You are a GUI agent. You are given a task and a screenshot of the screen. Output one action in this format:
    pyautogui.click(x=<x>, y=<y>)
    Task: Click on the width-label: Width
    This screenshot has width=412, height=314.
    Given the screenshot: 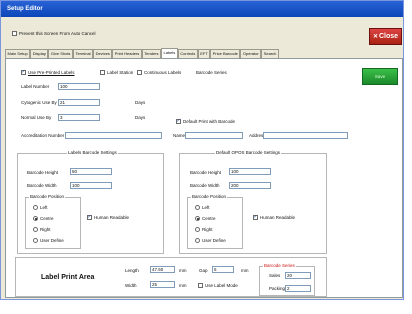 What is the action you would take?
    pyautogui.click(x=131, y=285)
    